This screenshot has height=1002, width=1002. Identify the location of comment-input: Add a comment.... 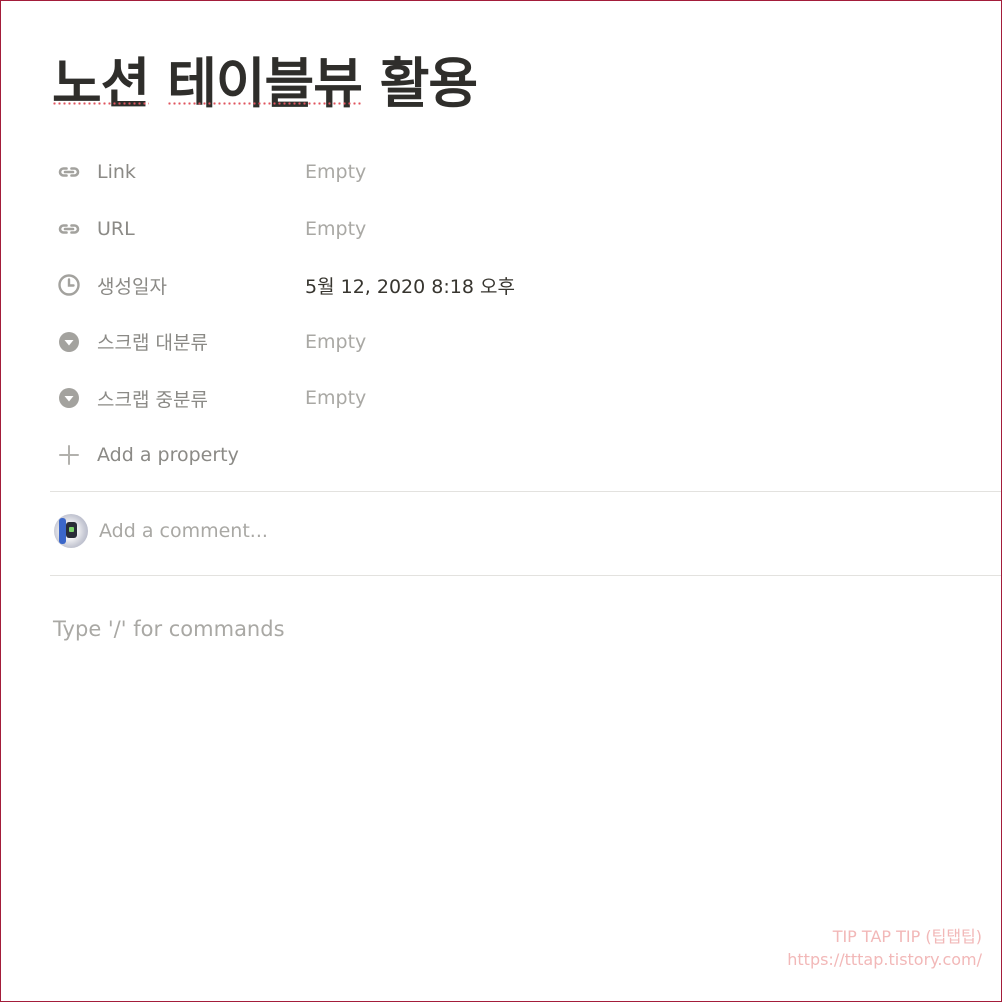
(183, 531).